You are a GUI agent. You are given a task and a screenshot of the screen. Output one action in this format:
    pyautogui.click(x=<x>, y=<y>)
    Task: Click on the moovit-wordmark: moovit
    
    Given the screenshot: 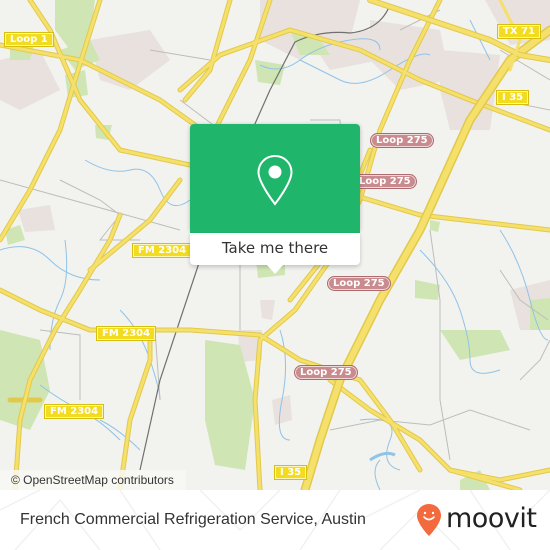 What is the action you would take?
    pyautogui.click(x=491, y=518)
    